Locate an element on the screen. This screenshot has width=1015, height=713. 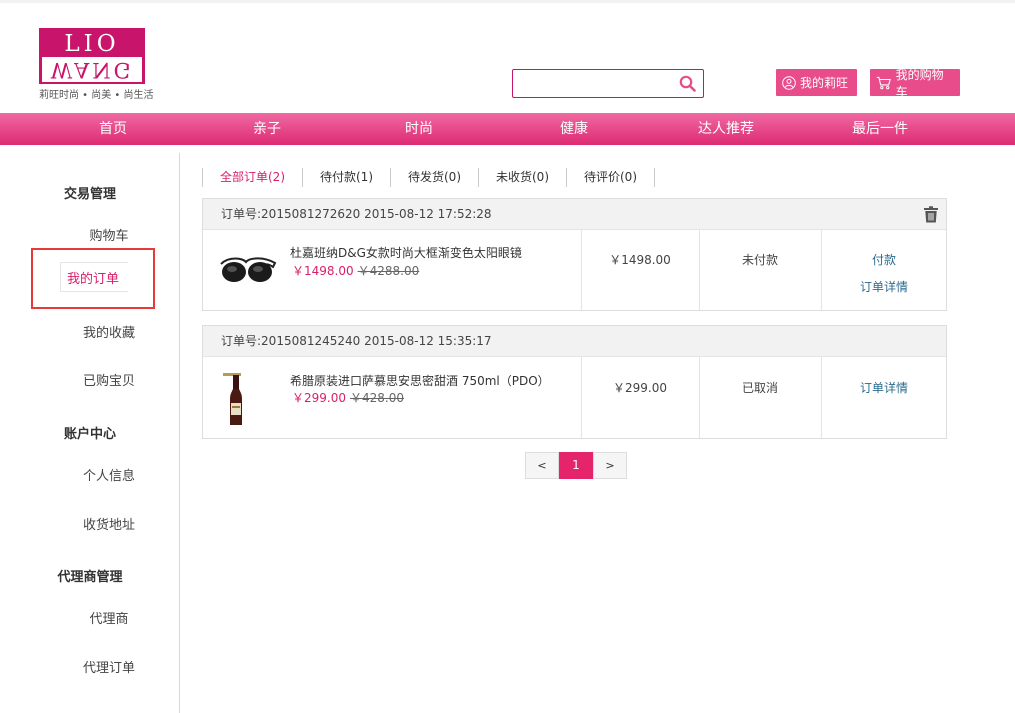
nav-item-last-one: 最后一件 is located at coordinates (880, 129).